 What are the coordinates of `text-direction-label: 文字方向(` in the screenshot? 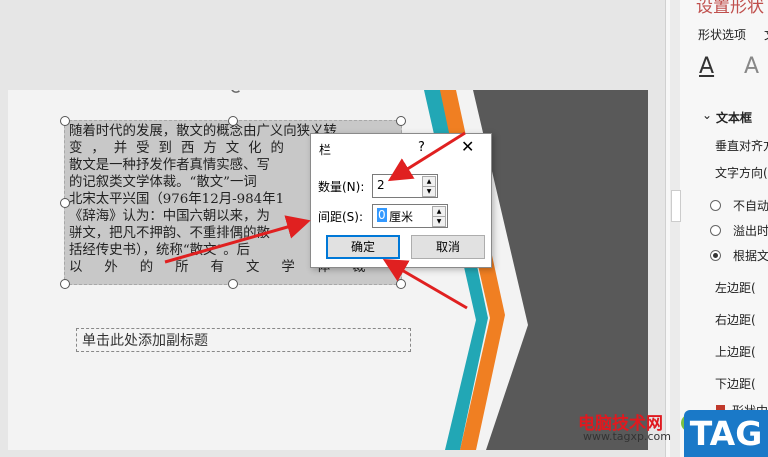 It's located at (741, 173).